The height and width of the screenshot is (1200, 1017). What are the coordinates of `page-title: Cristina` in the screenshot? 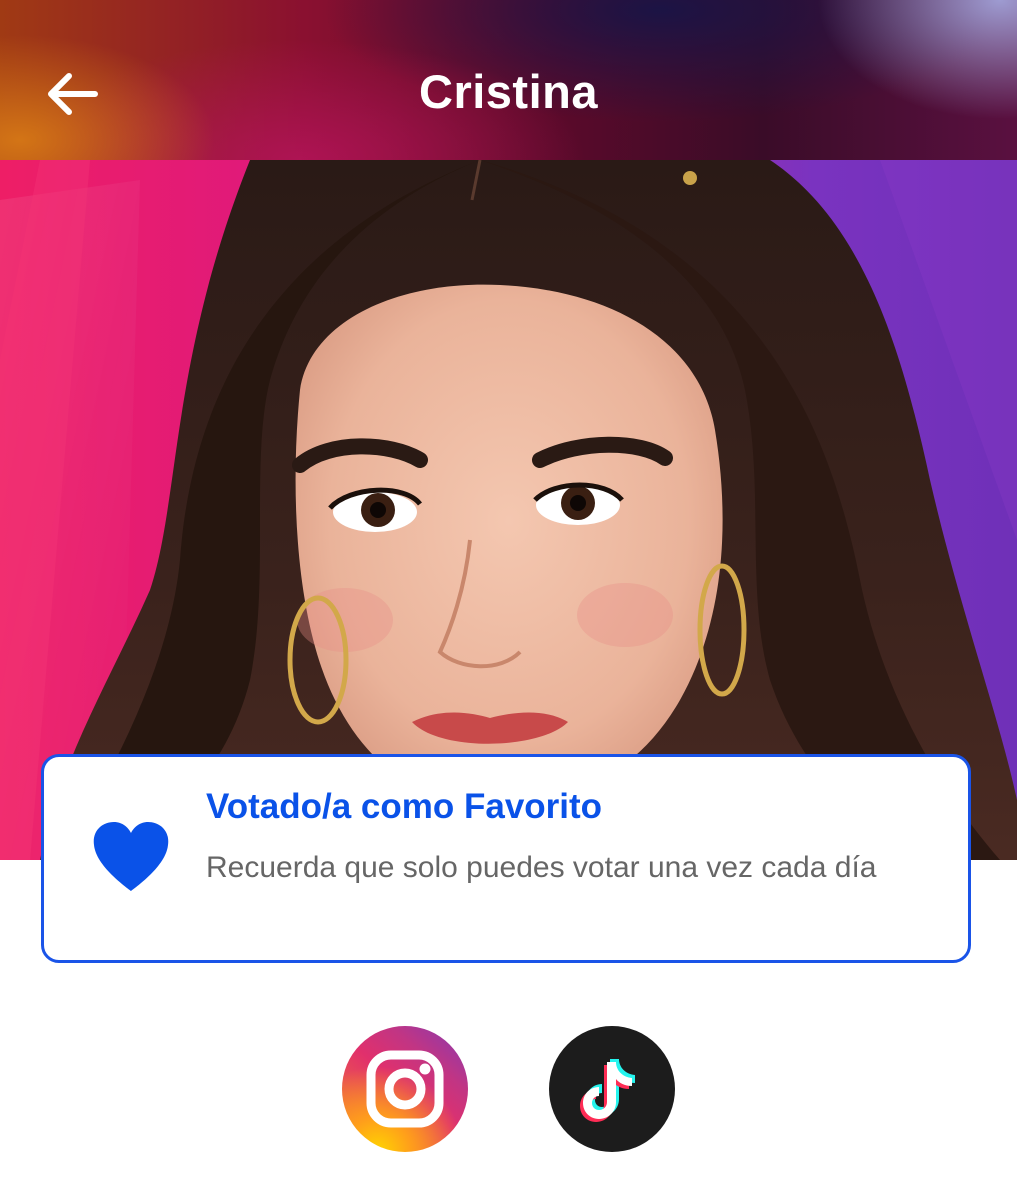 It's located at (508, 91).